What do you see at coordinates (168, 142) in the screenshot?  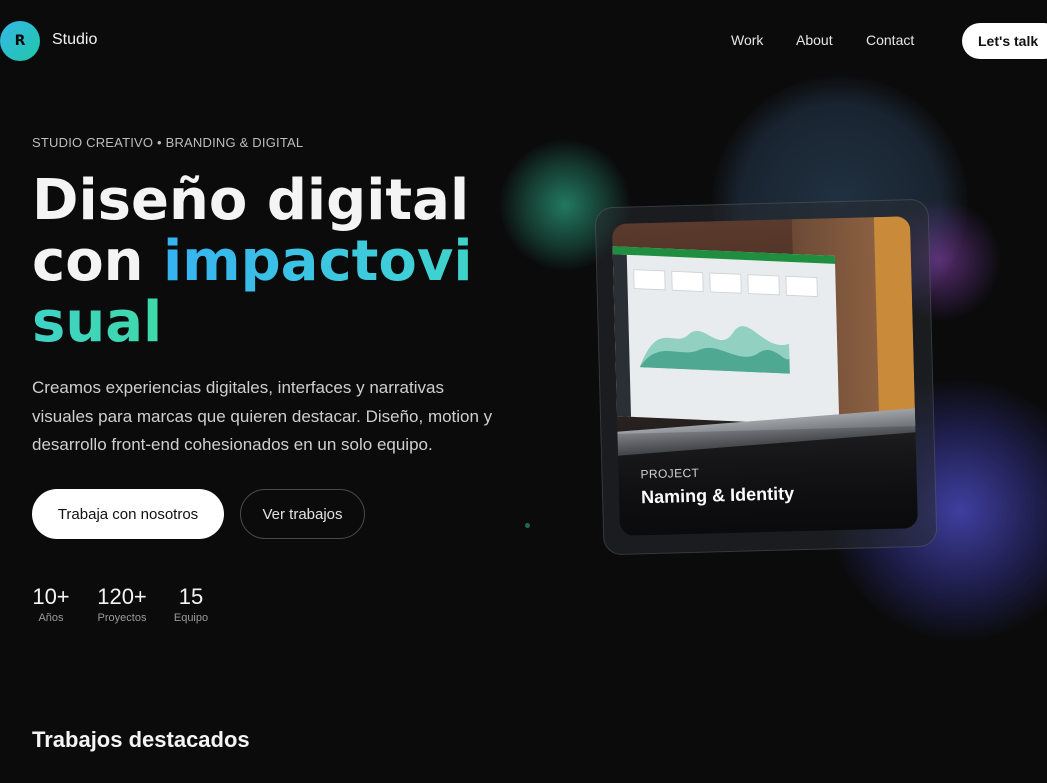 I see `hero-eyebrow: STUDIO CREATIVO • BRANDING & DIGITAL` at bounding box center [168, 142].